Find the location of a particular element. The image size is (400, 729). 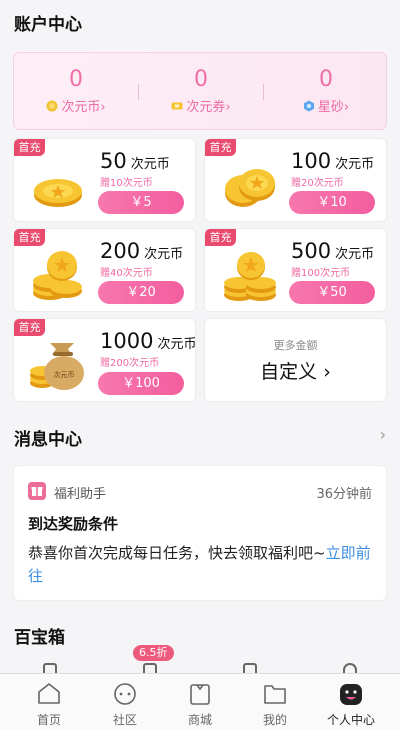

more-amounts-label: 更多金额 is located at coordinates (295, 345).